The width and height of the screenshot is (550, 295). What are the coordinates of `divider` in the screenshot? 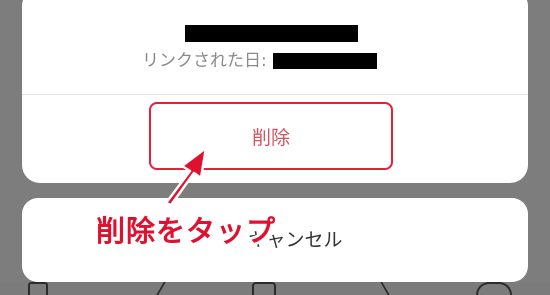 It's located at (275, 94).